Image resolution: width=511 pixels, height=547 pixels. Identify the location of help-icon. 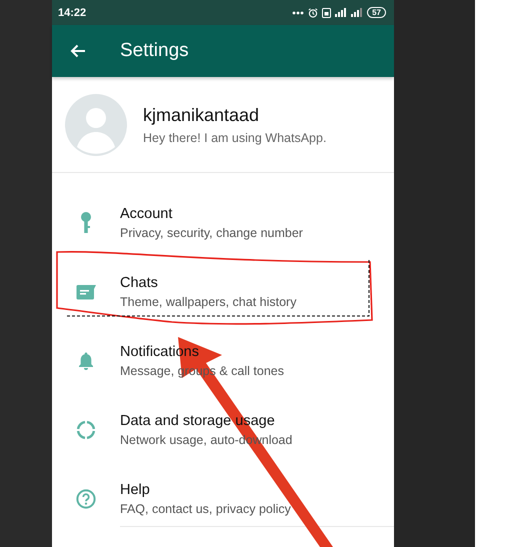
(86, 498).